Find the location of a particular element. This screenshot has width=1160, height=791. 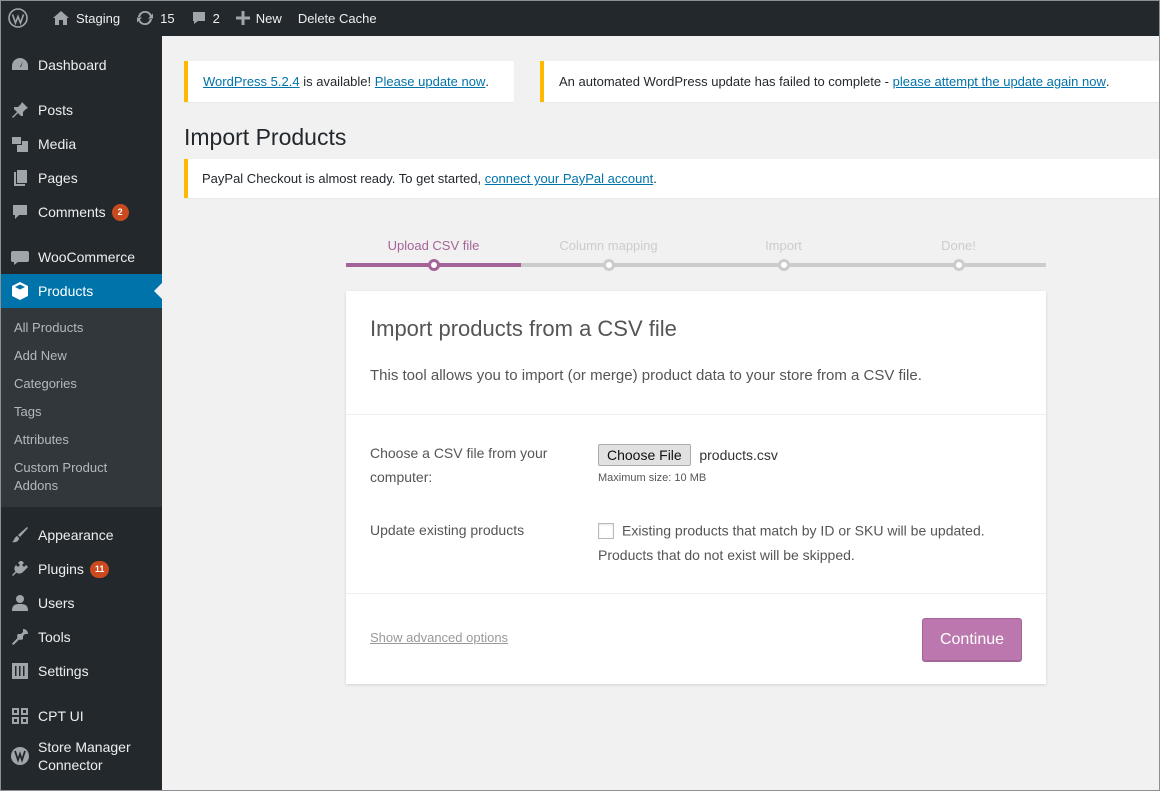

submenu-tags: Tags is located at coordinates (81, 412).